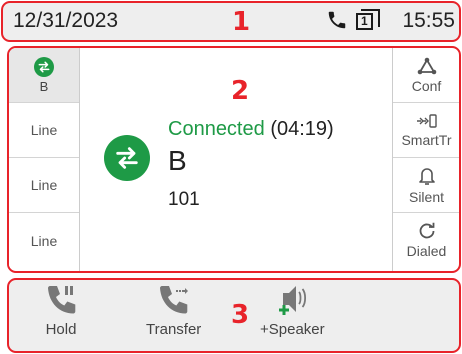 The width and height of the screenshot is (462, 354). Describe the element at coordinates (426, 130) in the screenshot. I see `smart-transfer-button: SmartTr` at that location.